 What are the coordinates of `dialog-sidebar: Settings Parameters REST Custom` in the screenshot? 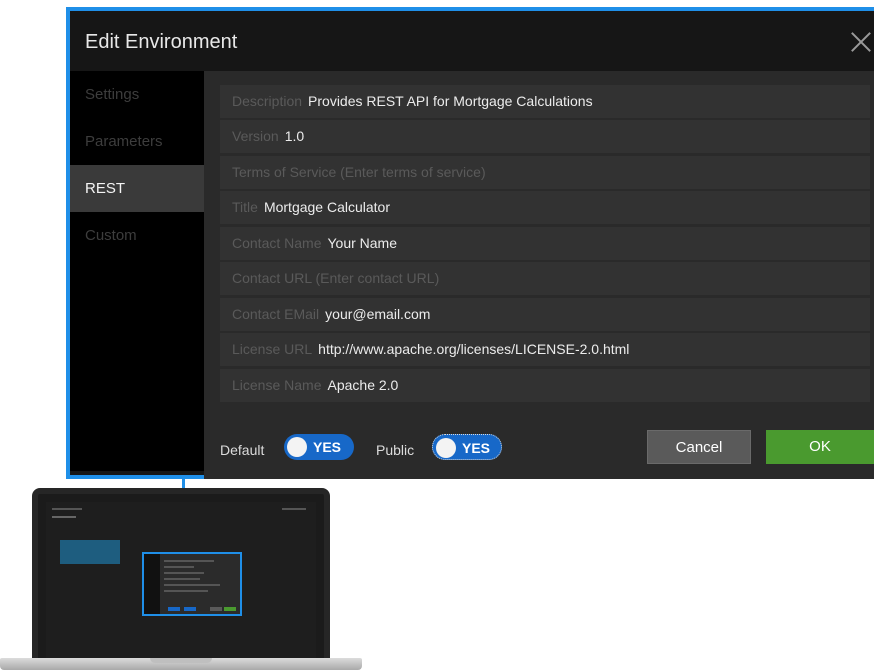 It's located at (137, 271).